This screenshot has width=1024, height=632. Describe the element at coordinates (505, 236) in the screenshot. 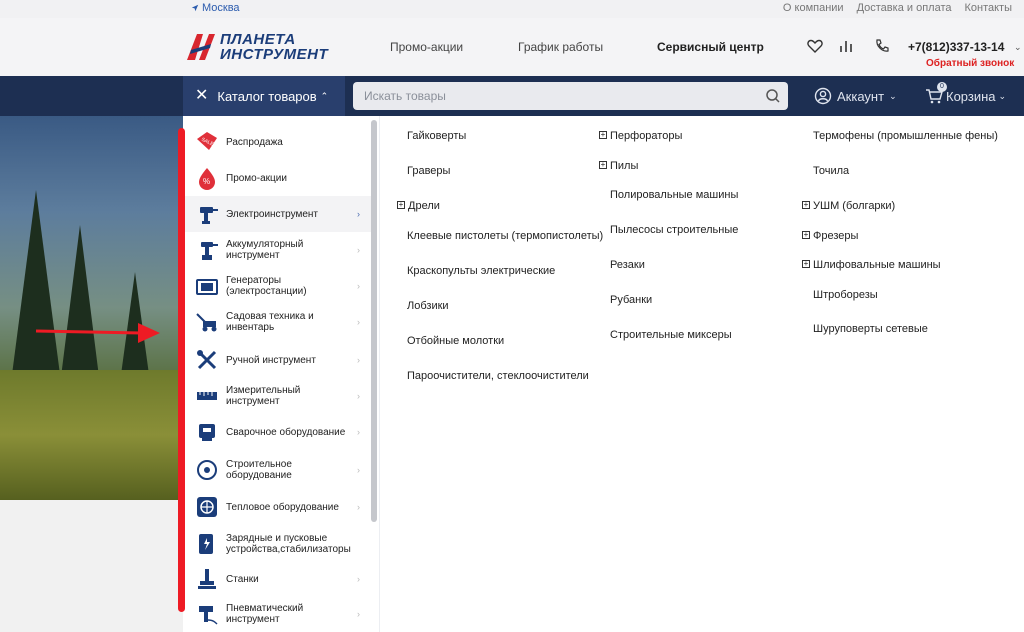

I see `subcategory-link: Клеевые пистолеты (термопистолеты)` at that location.